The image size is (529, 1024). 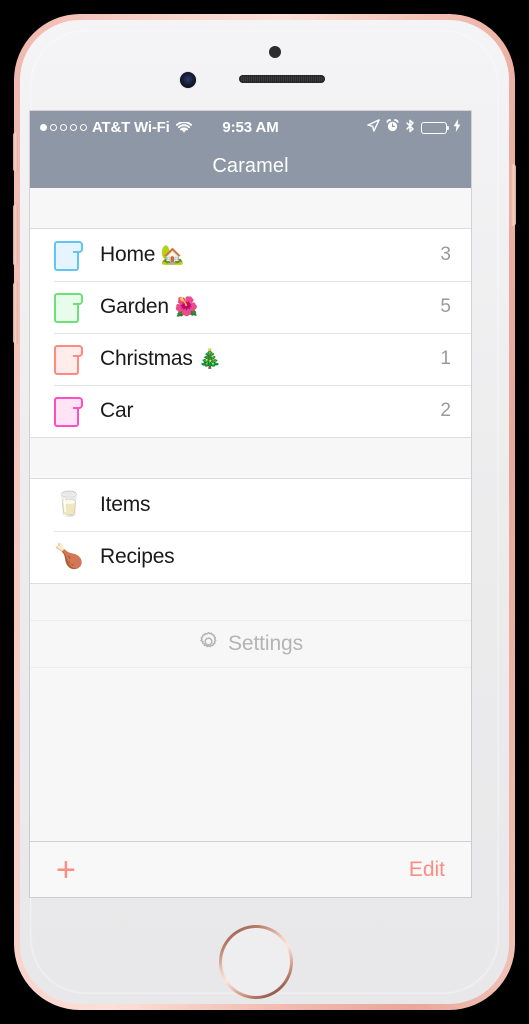 What do you see at coordinates (117, 410) in the screenshot?
I see `list-item-label: Car` at bounding box center [117, 410].